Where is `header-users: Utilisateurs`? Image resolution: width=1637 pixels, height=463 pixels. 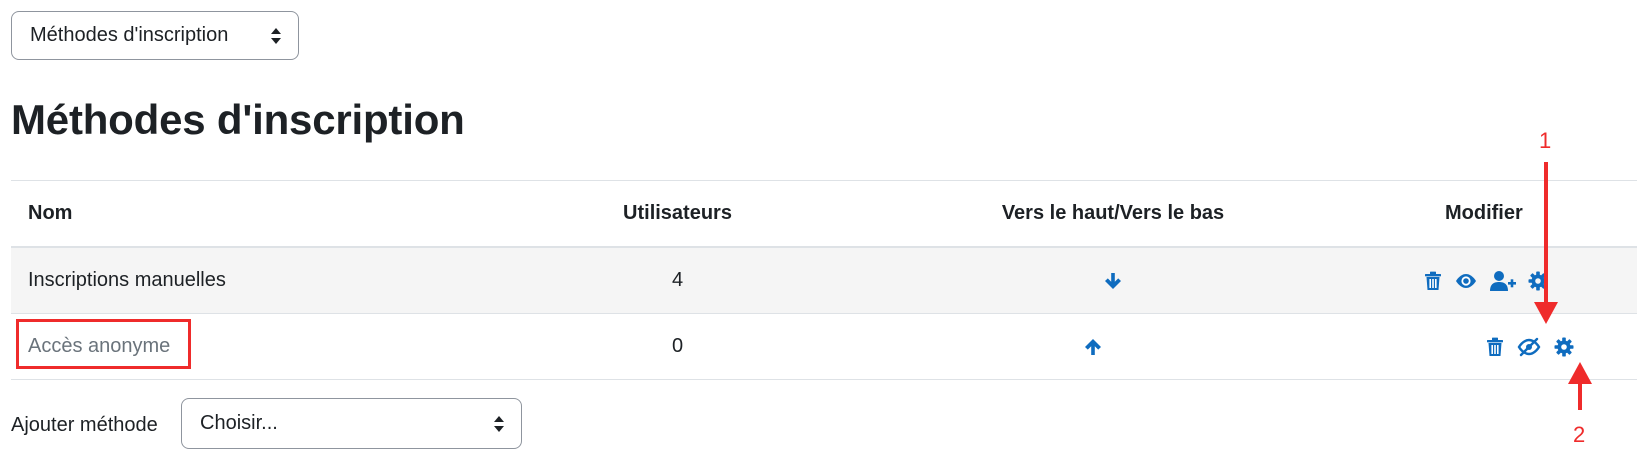
header-users: Utilisateurs is located at coordinates (677, 213).